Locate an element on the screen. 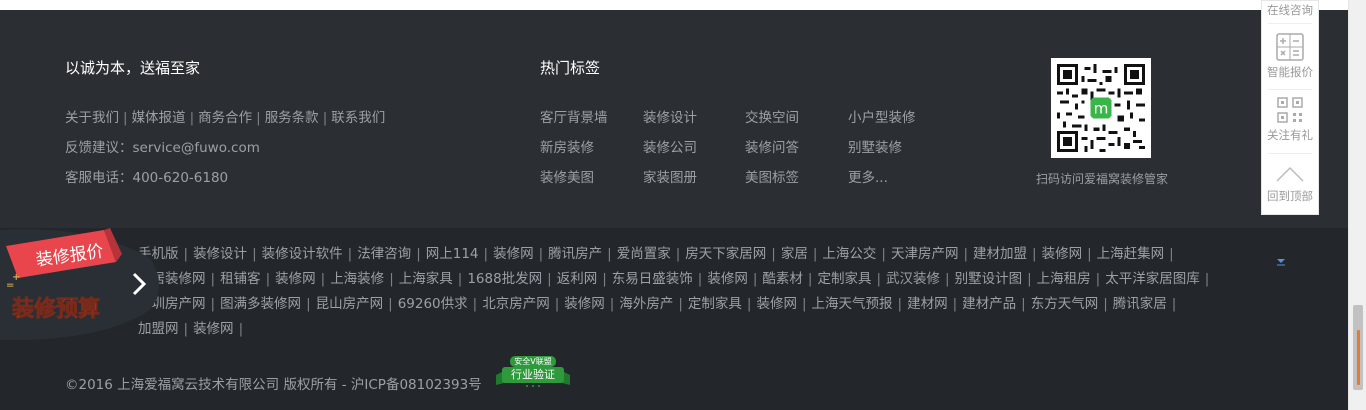  scroll-indicator is located at coordinates (1358, 357).